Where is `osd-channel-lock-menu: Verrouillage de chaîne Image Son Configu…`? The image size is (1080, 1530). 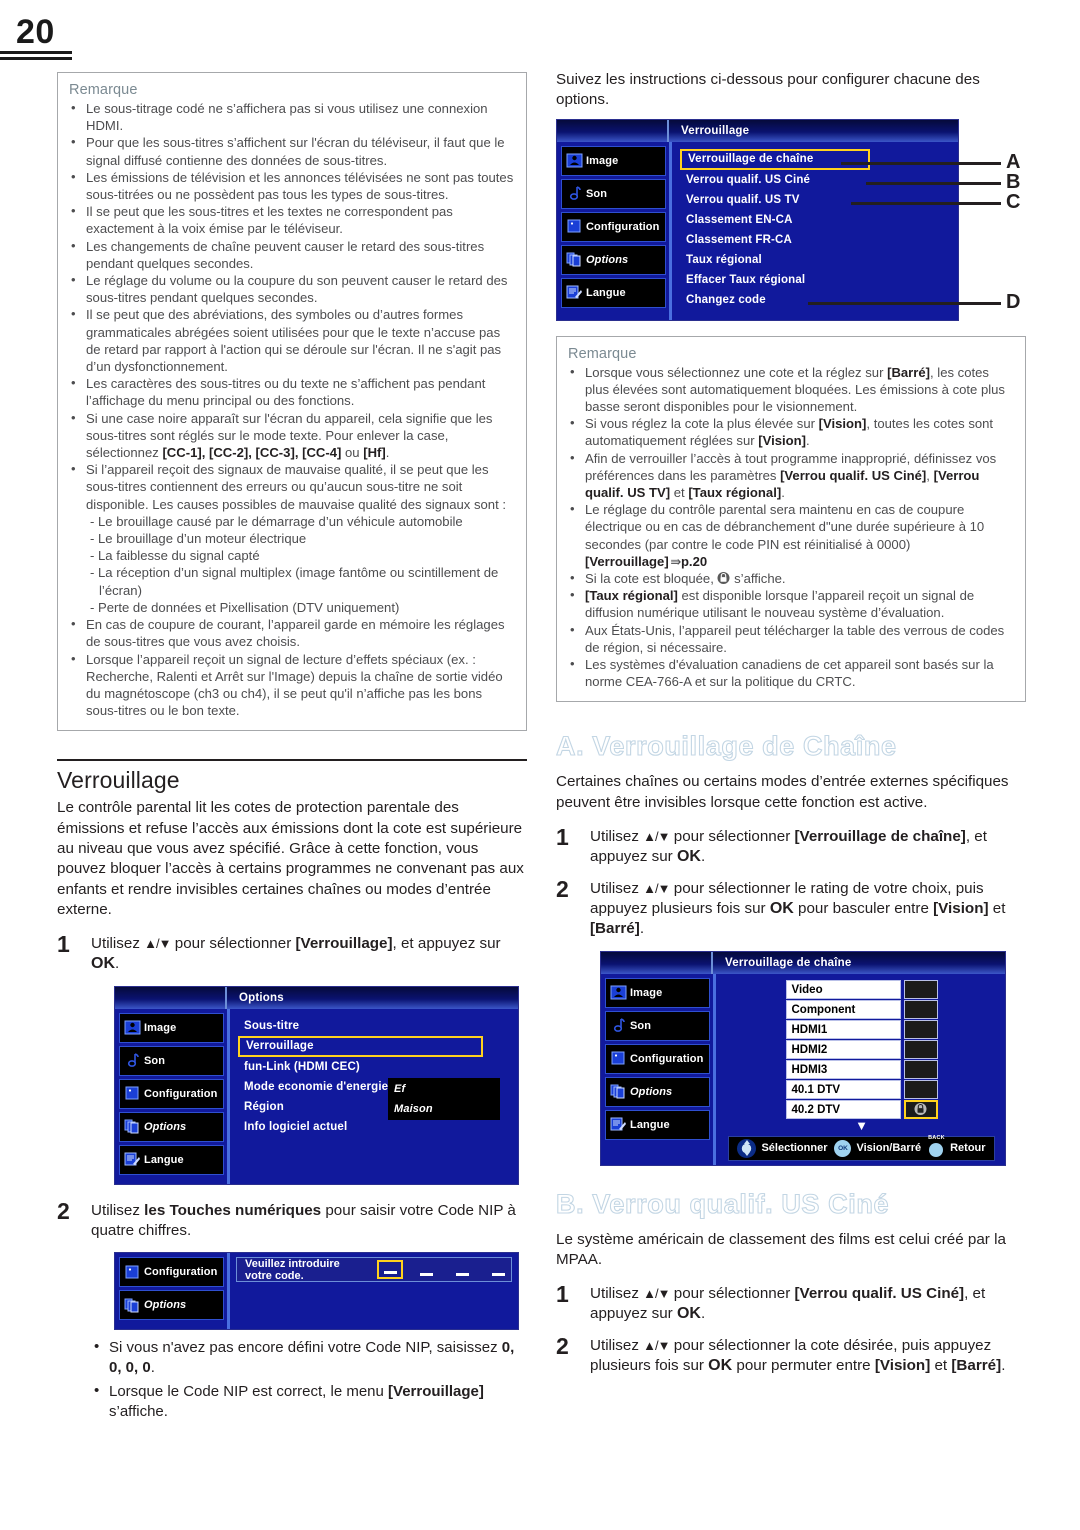 osd-channel-lock-menu: Verrouillage de chaîne Image Son Configu… is located at coordinates (803, 1058).